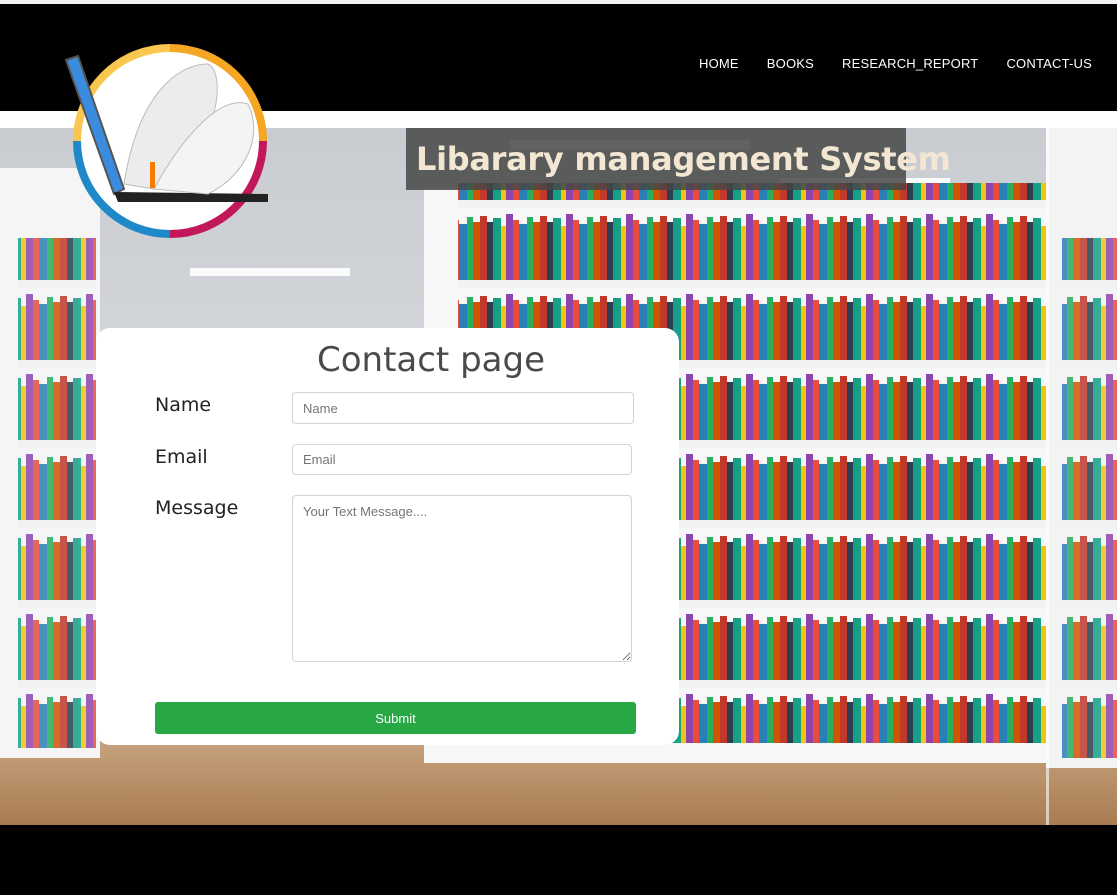 The width and height of the screenshot is (1117, 895). What do you see at coordinates (395, 718) in the screenshot?
I see `submit-button: Submit` at bounding box center [395, 718].